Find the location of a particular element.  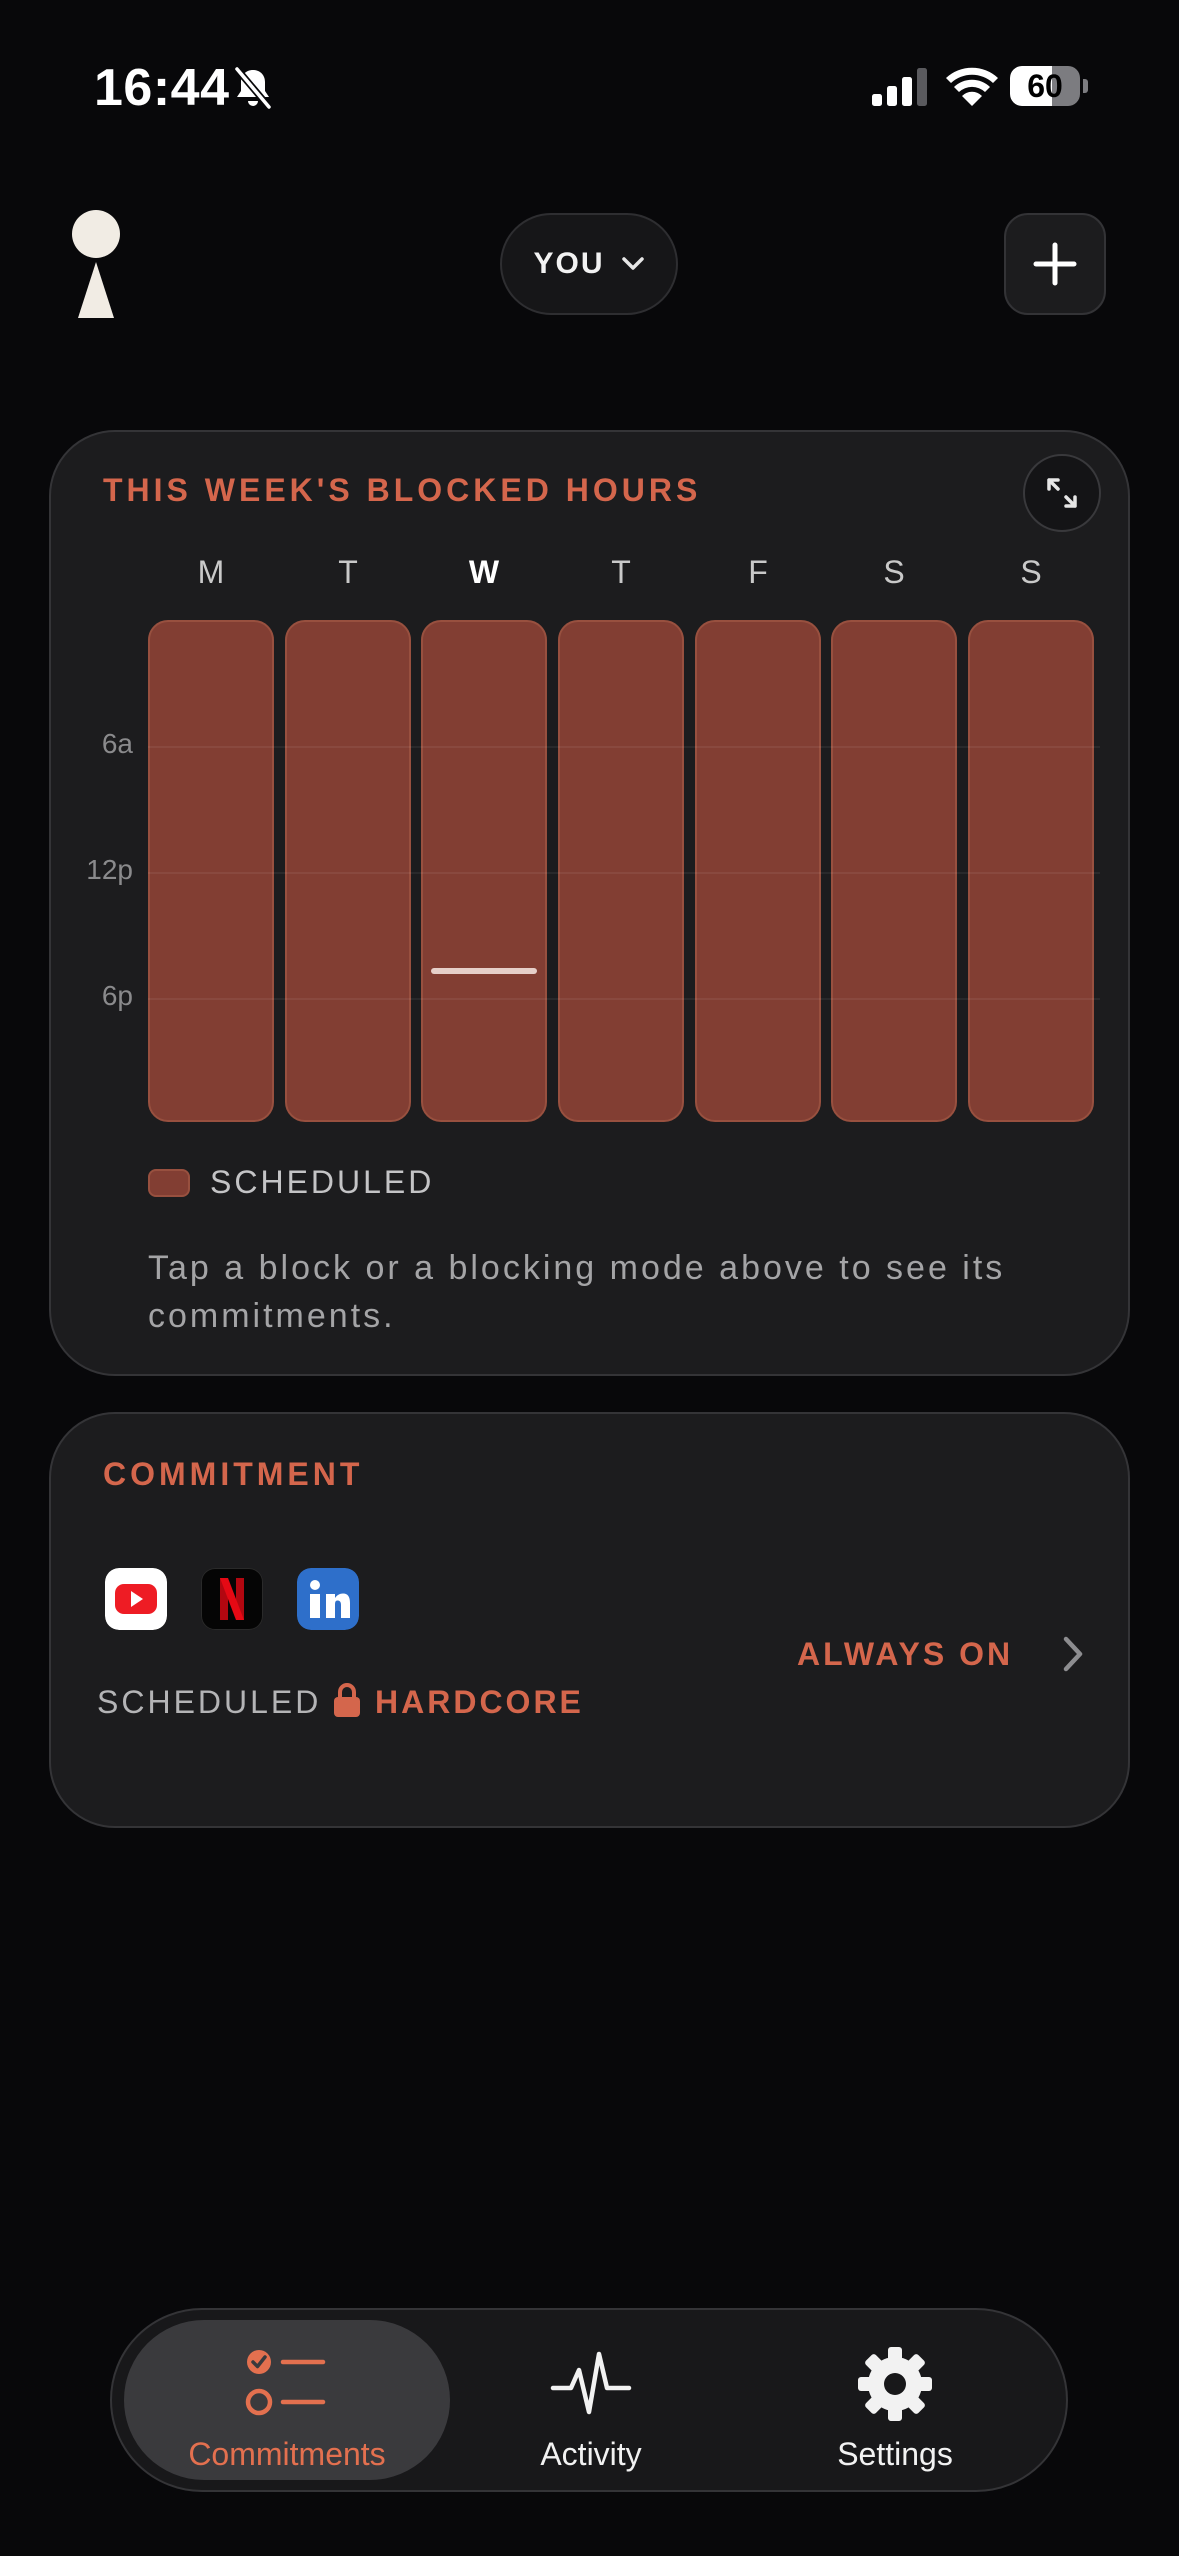

day-label-wednesday: W is located at coordinates (484, 572).